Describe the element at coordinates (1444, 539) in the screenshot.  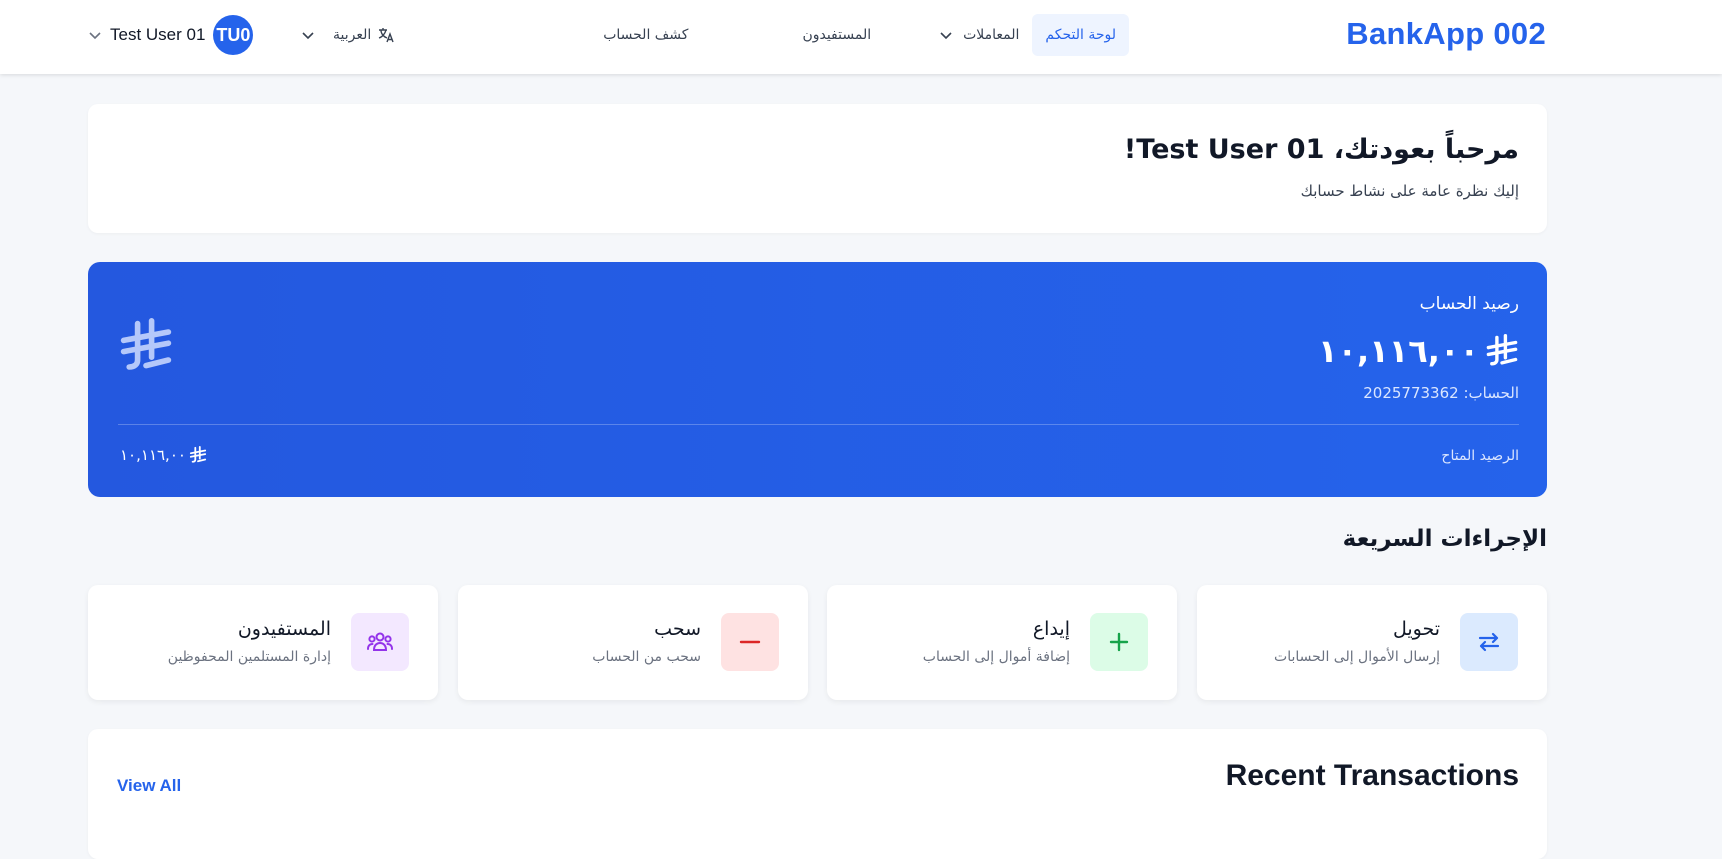
I see `quick-actions-title: الإجراءات السريعة` at that location.